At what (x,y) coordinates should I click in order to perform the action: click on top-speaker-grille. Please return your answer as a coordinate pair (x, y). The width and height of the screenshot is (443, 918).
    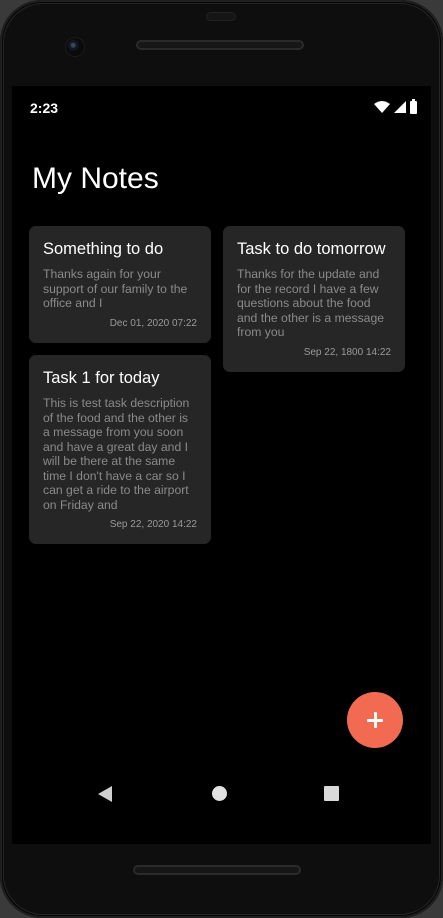
    Looking at the image, I should click on (220, 45).